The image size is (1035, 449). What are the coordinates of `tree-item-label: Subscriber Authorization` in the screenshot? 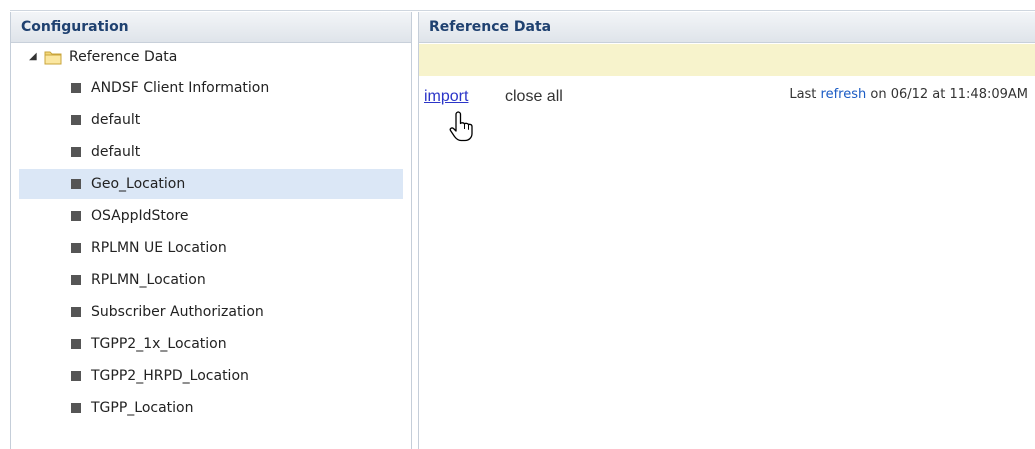 It's located at (177, 312).